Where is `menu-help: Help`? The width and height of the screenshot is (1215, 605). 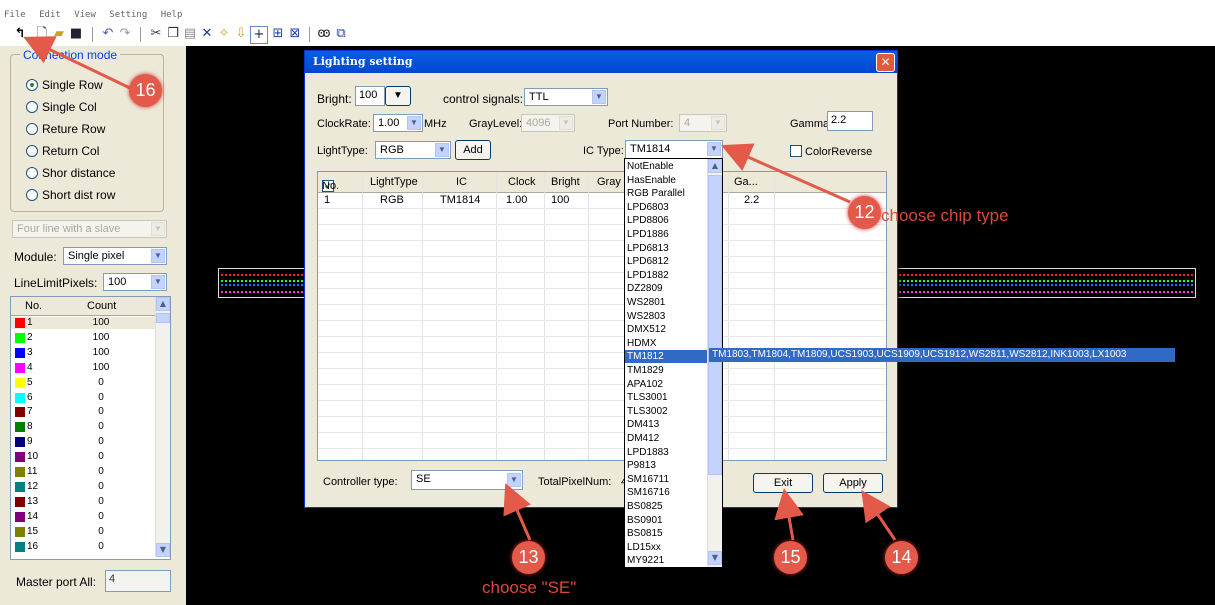
menu-help: Help is located at coordinates (172, 15).